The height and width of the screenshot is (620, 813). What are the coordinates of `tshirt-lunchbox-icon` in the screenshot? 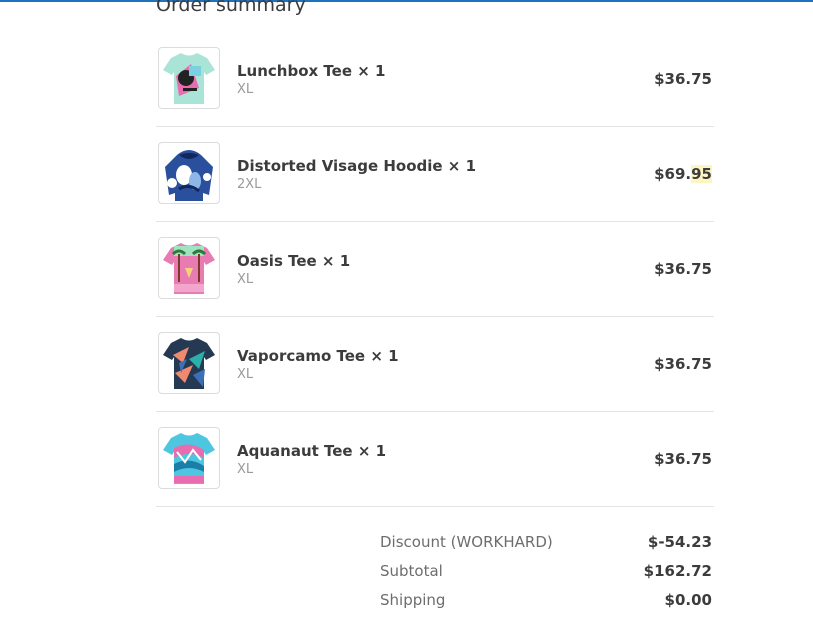 It's located at (189, 78).